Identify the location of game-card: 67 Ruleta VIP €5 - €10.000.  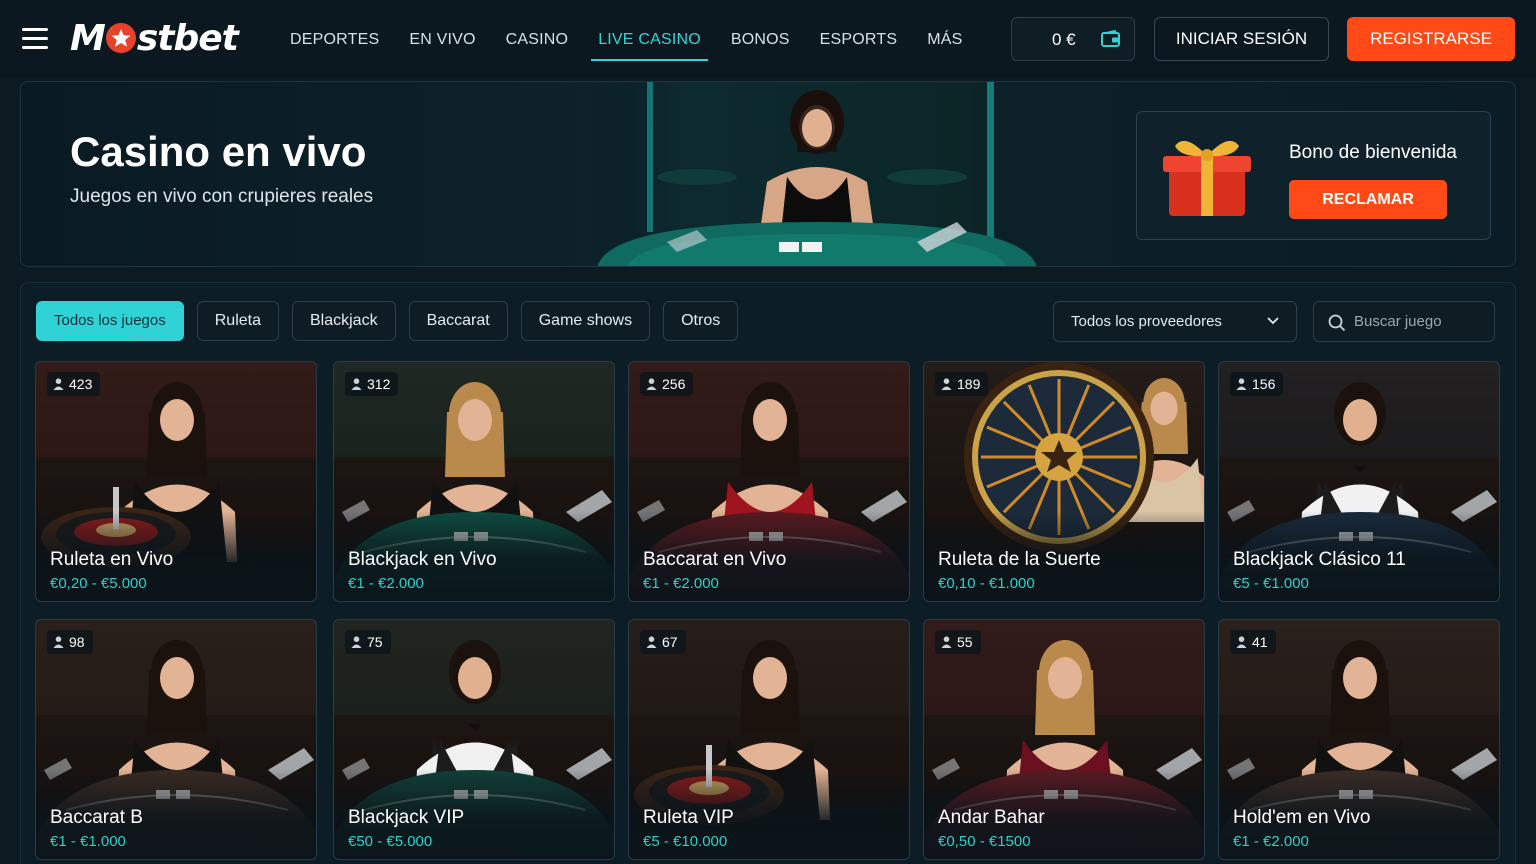
(769, 739).